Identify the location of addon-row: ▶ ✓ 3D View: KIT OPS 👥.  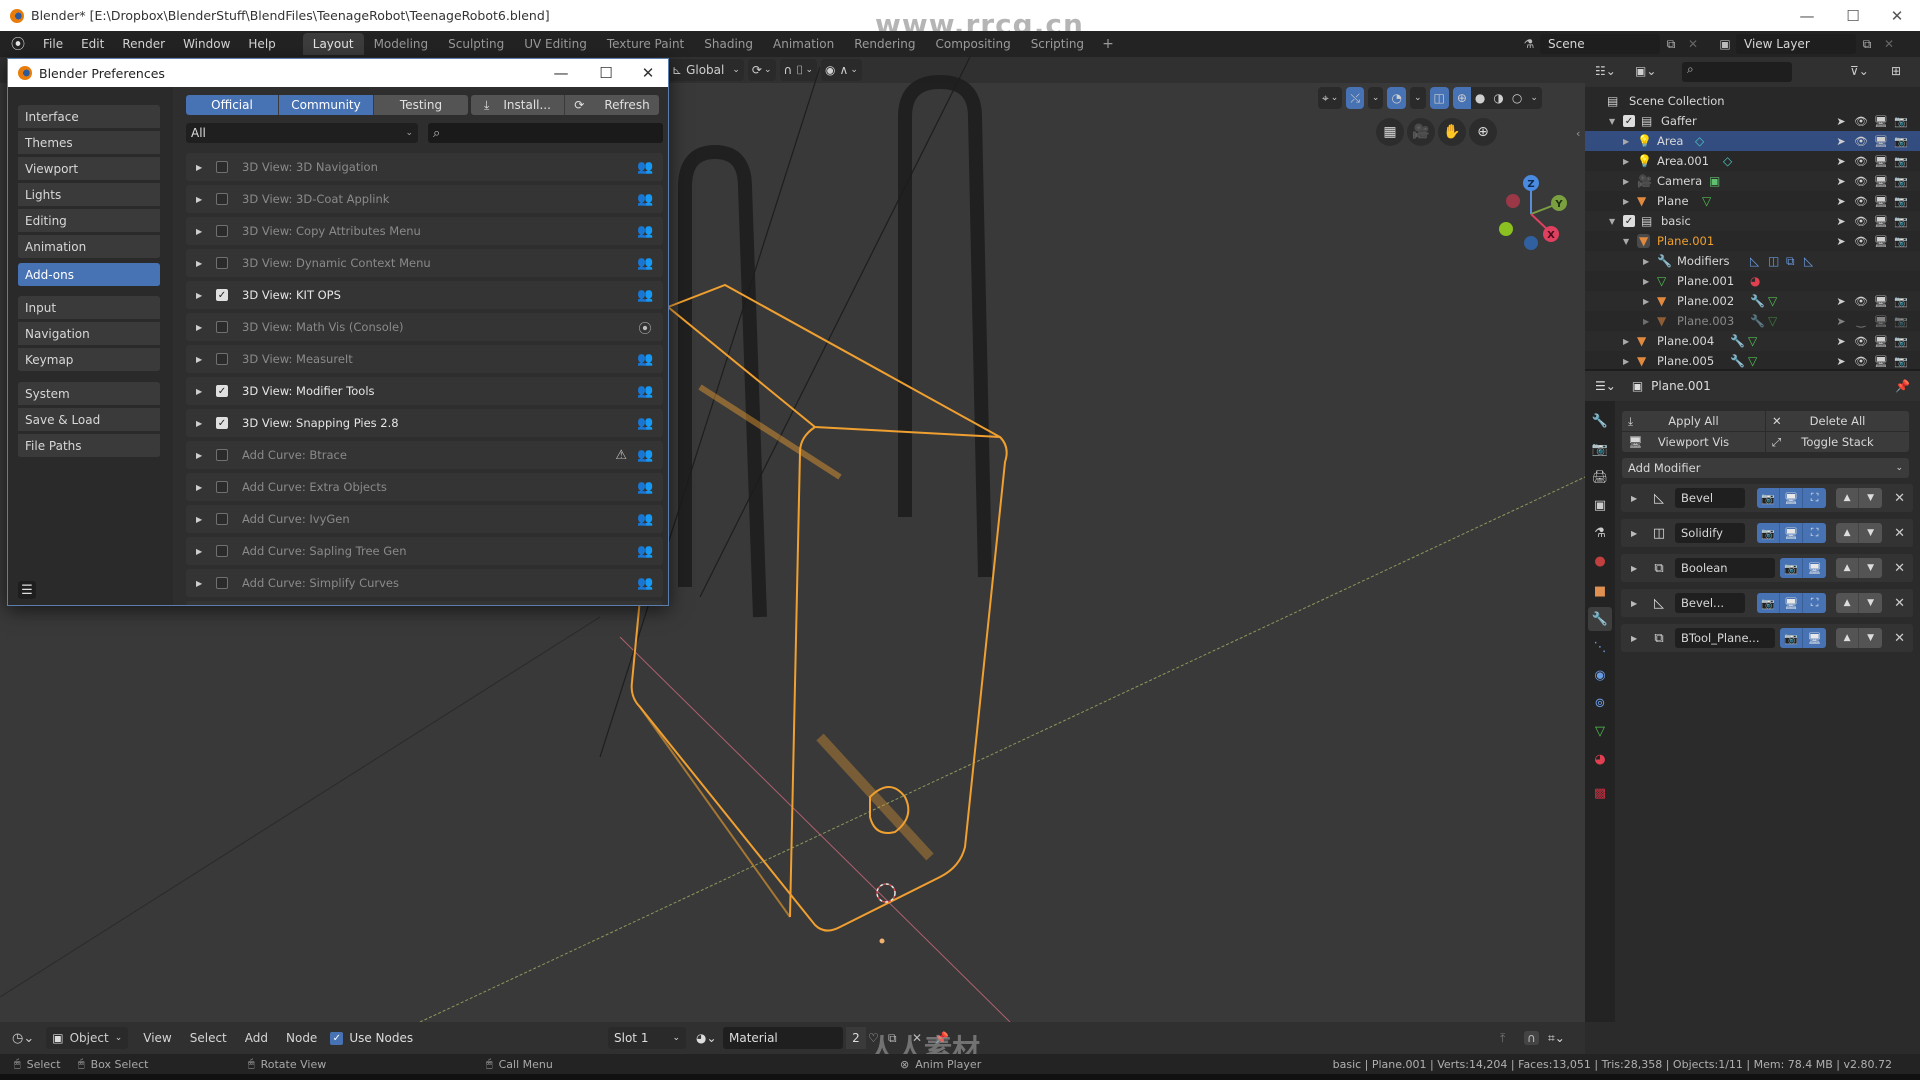
(424, 295).